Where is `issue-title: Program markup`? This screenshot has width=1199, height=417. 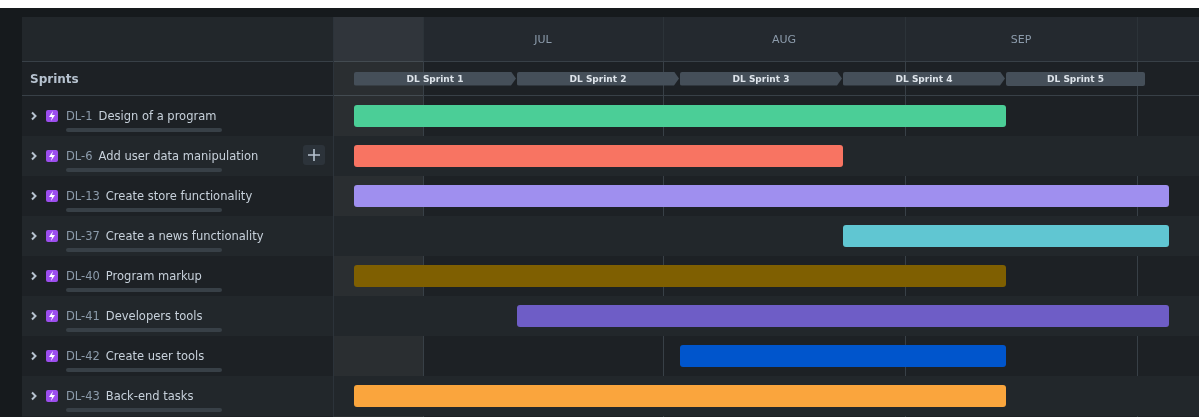
issue-title: Program markup is located at coordinates (153, 276).